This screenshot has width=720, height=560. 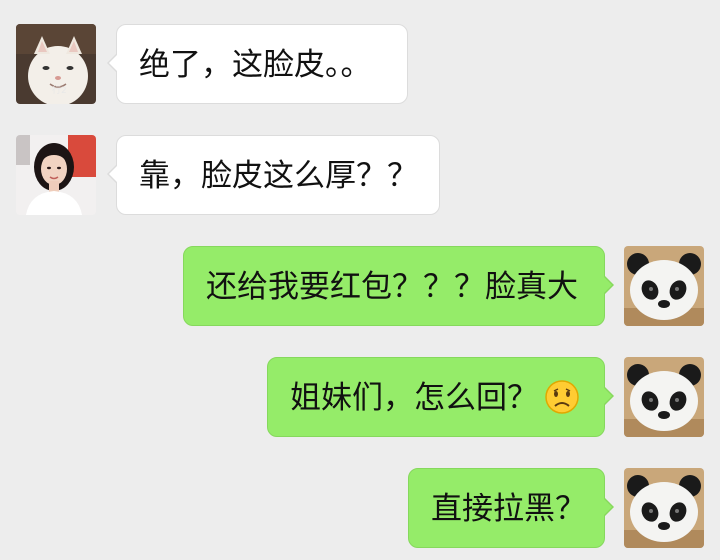 I want to click on woman-portrait-icon, so click(x=56, y=175).